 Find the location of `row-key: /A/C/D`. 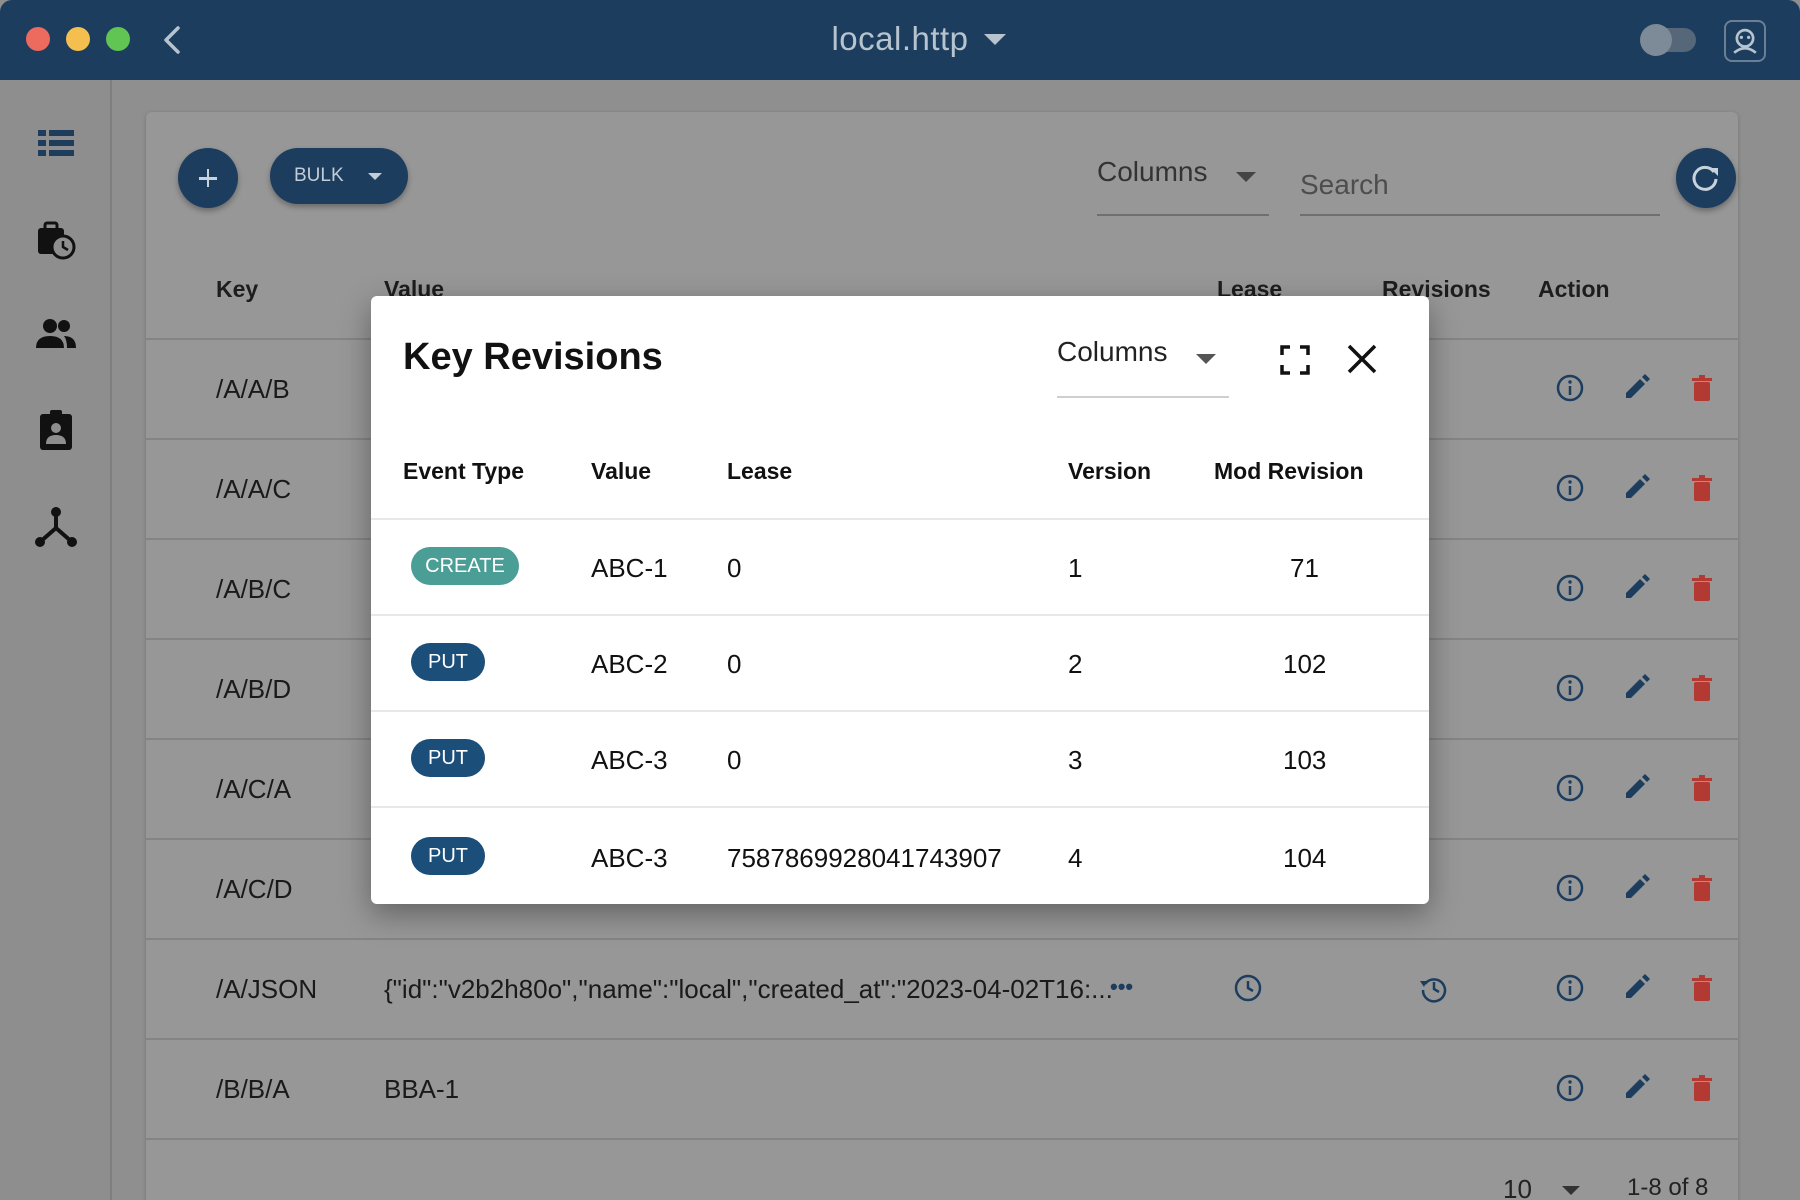

row-key: /A/C/D is located at coordinates (254, 889).